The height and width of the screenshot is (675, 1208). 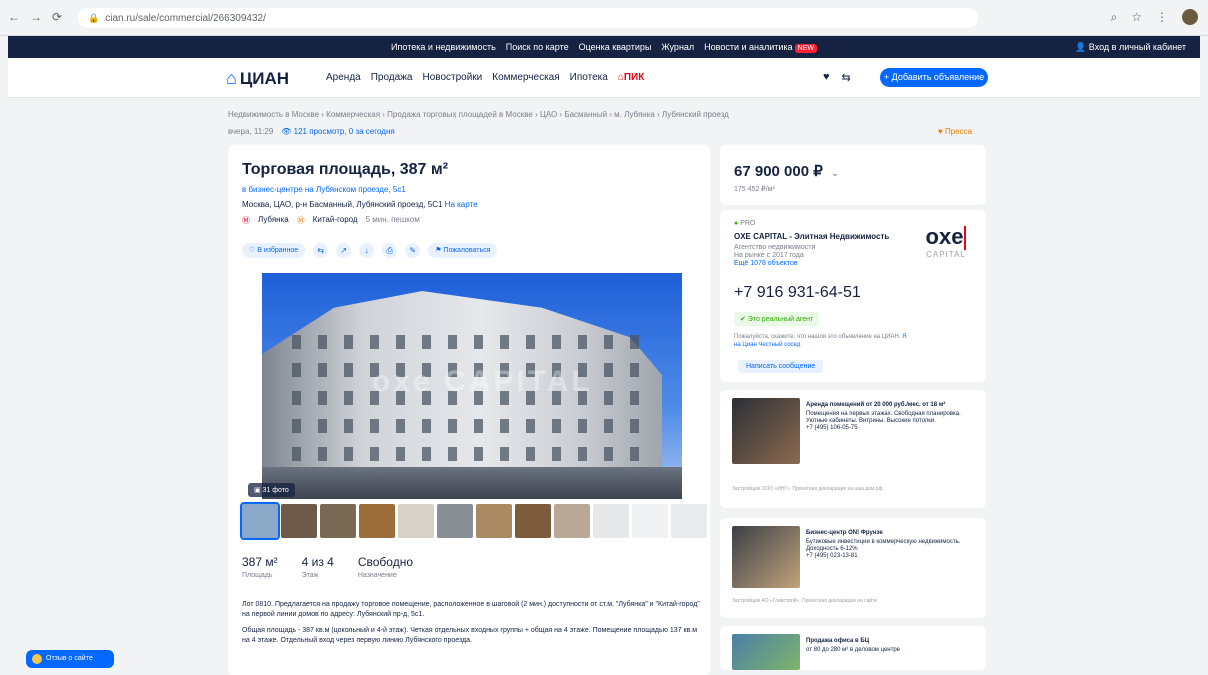 I want to click on zoom-icon: ⌕, so click(x=1114, y=17).